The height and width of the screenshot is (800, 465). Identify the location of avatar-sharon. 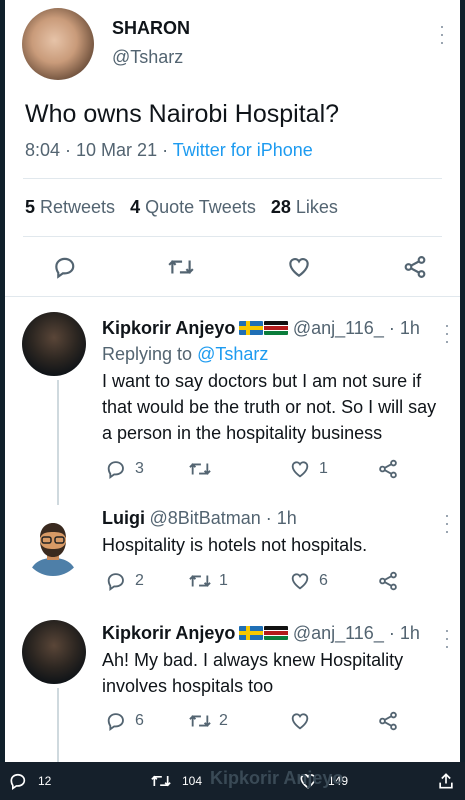
(58, 44).